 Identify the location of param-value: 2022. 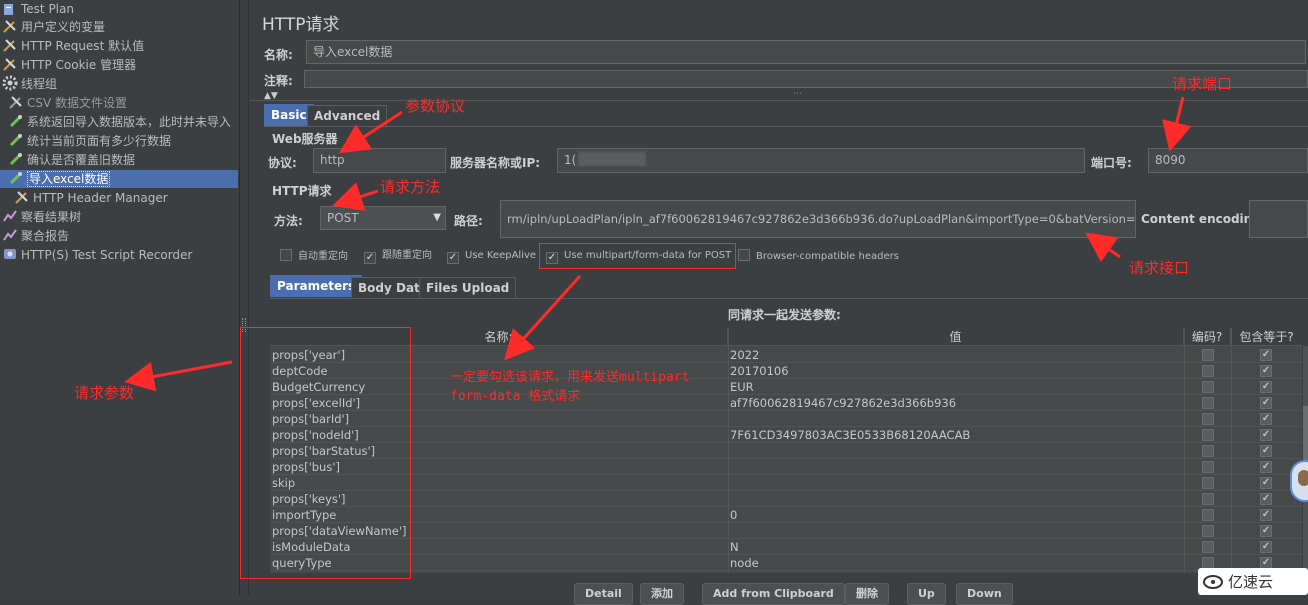
(955, 355).